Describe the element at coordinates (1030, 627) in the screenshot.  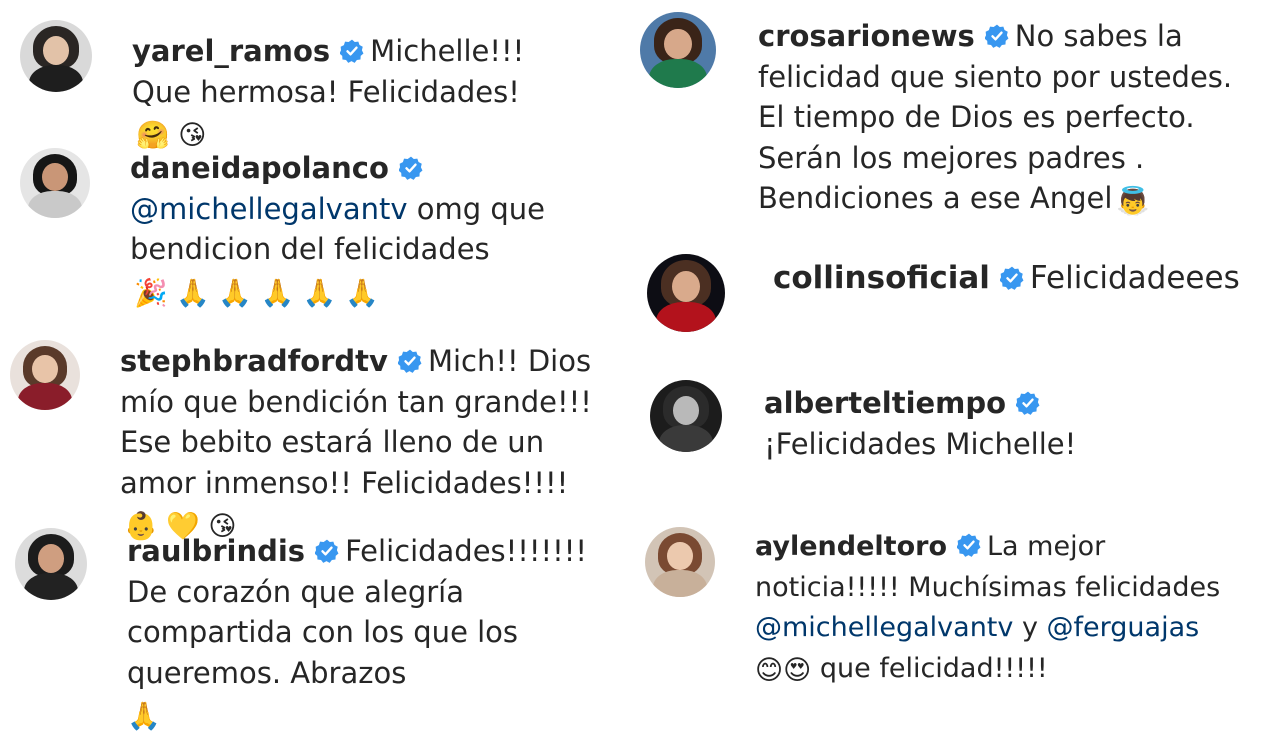
I see `comment-text-joiner: y` at that location.